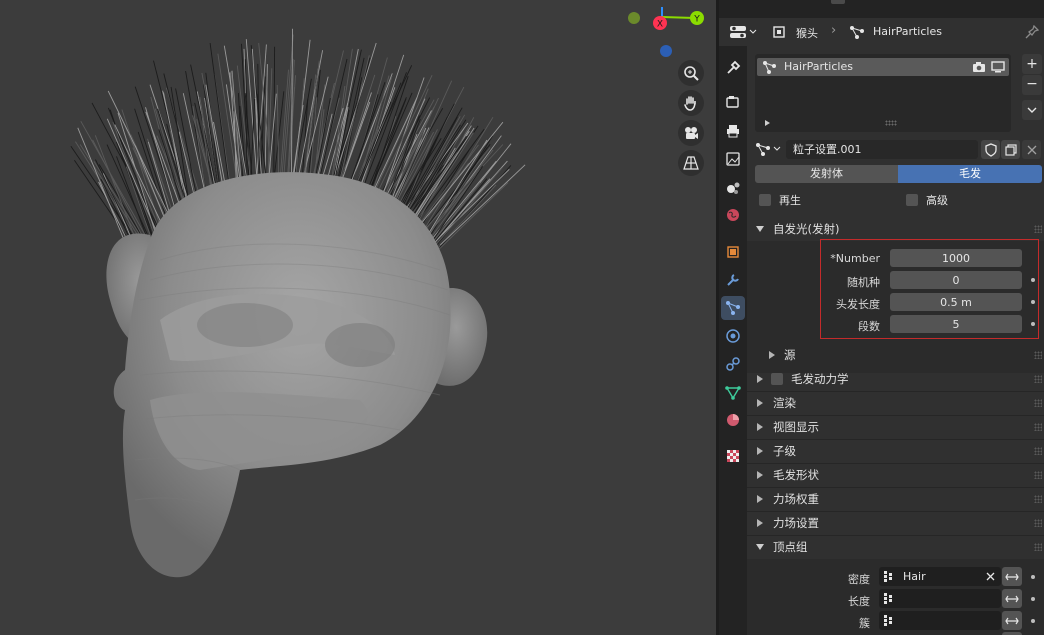 The image size is (1044, 635). What do you see at coordinates (733, 131) in the screenshot?
I see `output-tab` at bounding box center [733, 131].